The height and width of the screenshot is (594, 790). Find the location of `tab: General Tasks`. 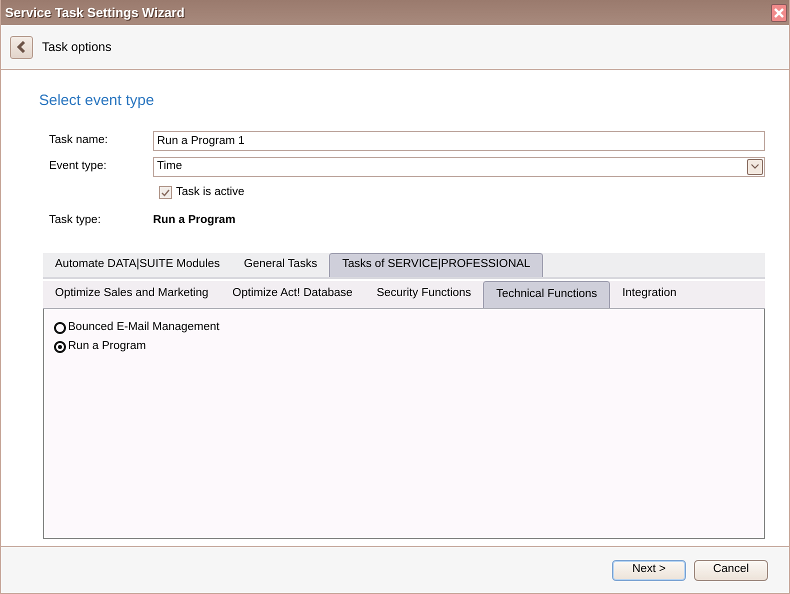

tab: General Tasks is located at coordinates (281, 264).